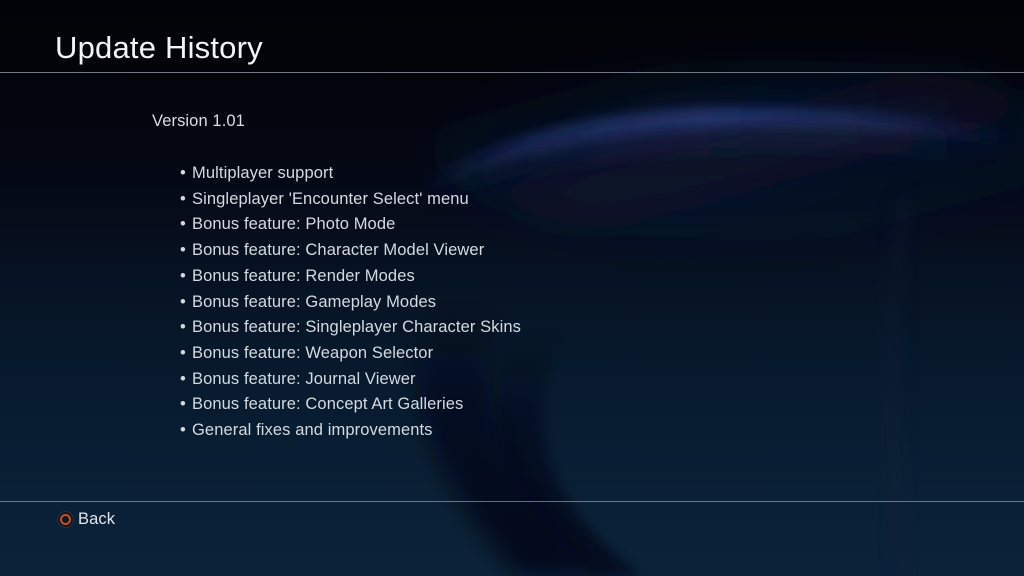 This screenshot has width=1024, height=576. What do you see at coordinates (512, 501) in the screenshot?
I see `footer-divider` at bounding box center [512, 501].